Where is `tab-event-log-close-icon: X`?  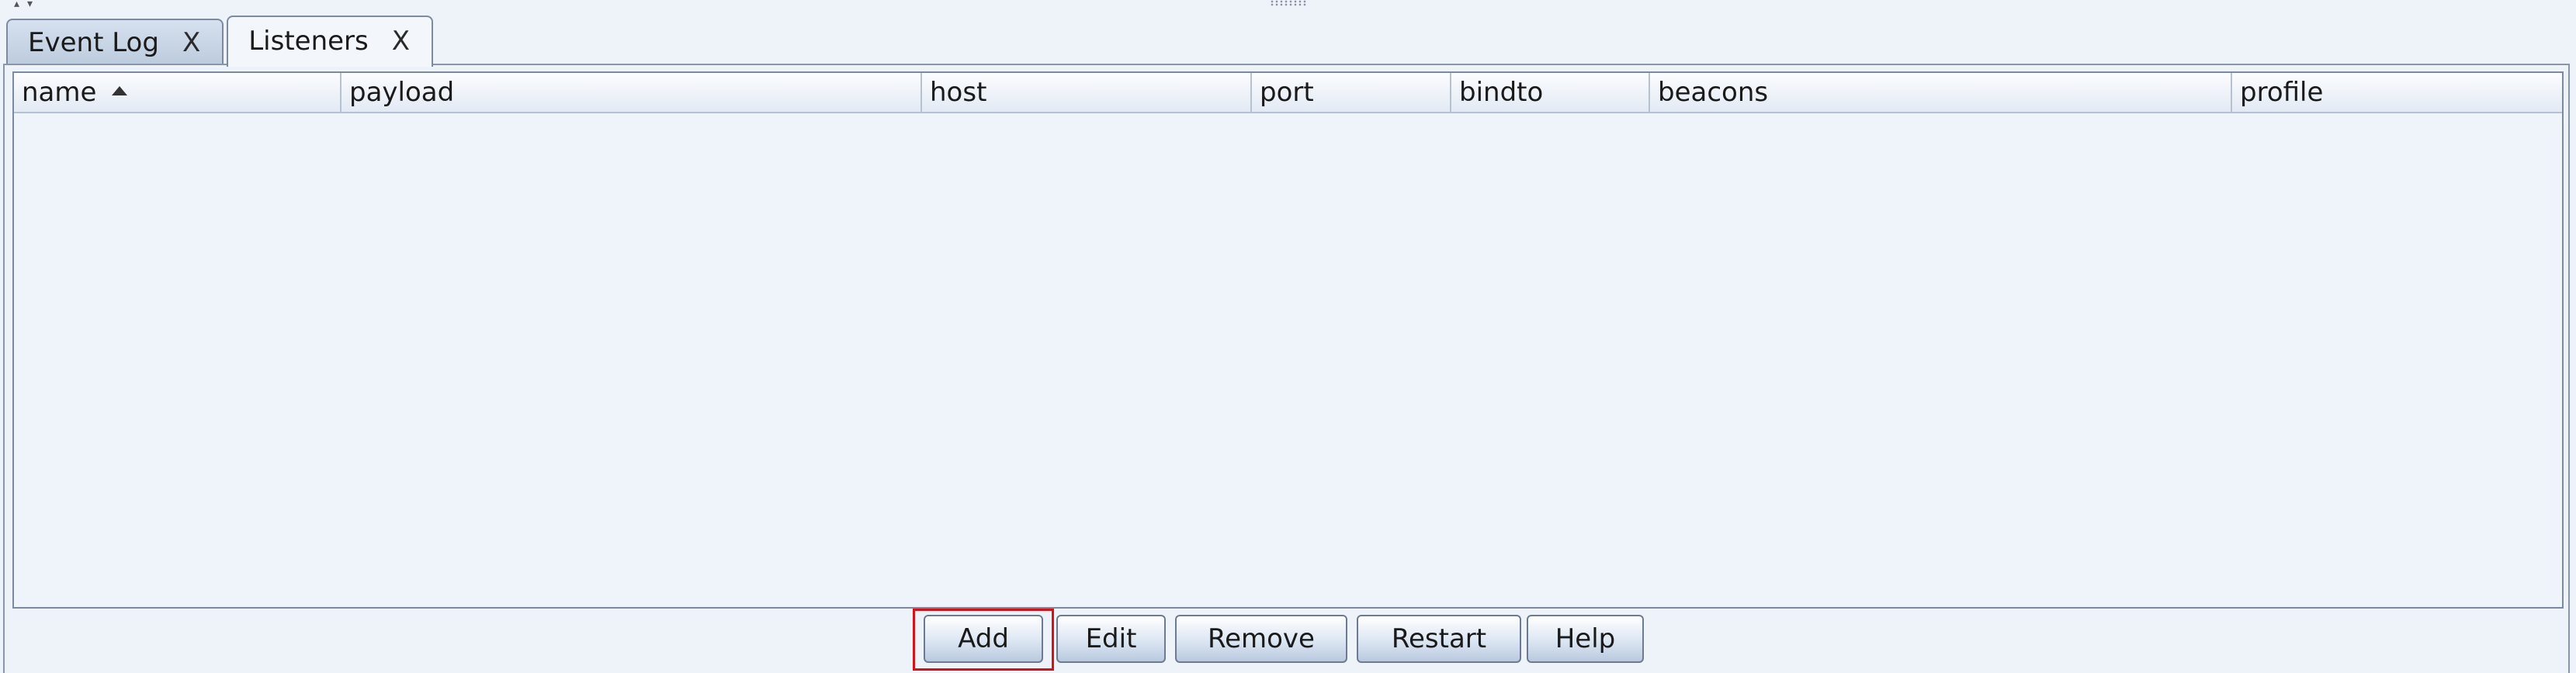
tab-event-log-close-icon: X is located at coordinates (191, 43).